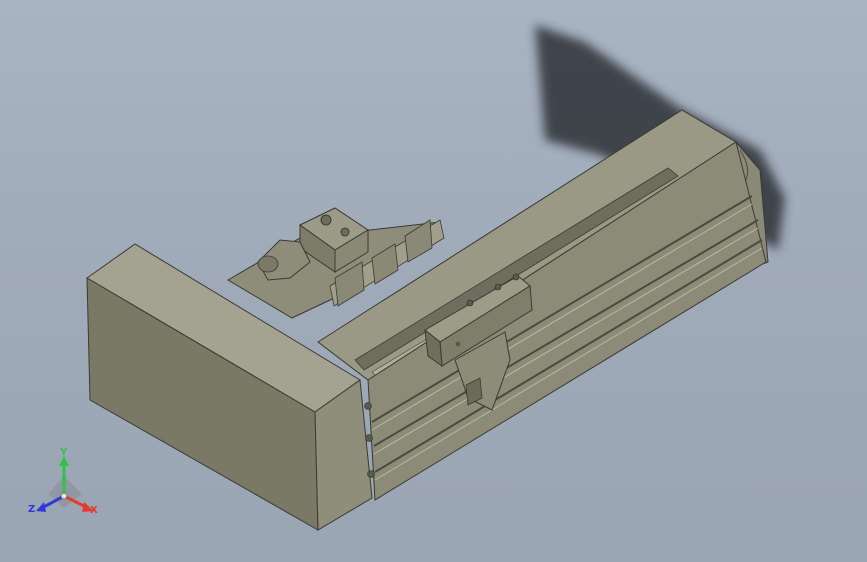  I want to click on triad-origin, so click(64, 496).